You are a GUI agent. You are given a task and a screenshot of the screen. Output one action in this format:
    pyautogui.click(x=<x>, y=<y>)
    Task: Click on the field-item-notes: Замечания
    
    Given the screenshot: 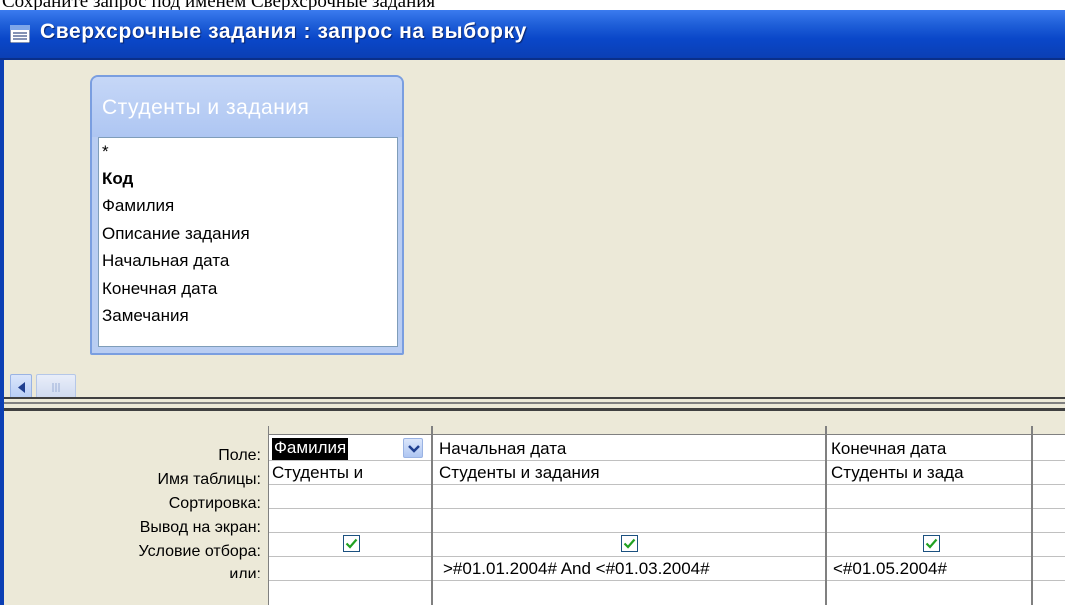 What is the action you would take?
    pyautogui.click(x=145, y=316)
    